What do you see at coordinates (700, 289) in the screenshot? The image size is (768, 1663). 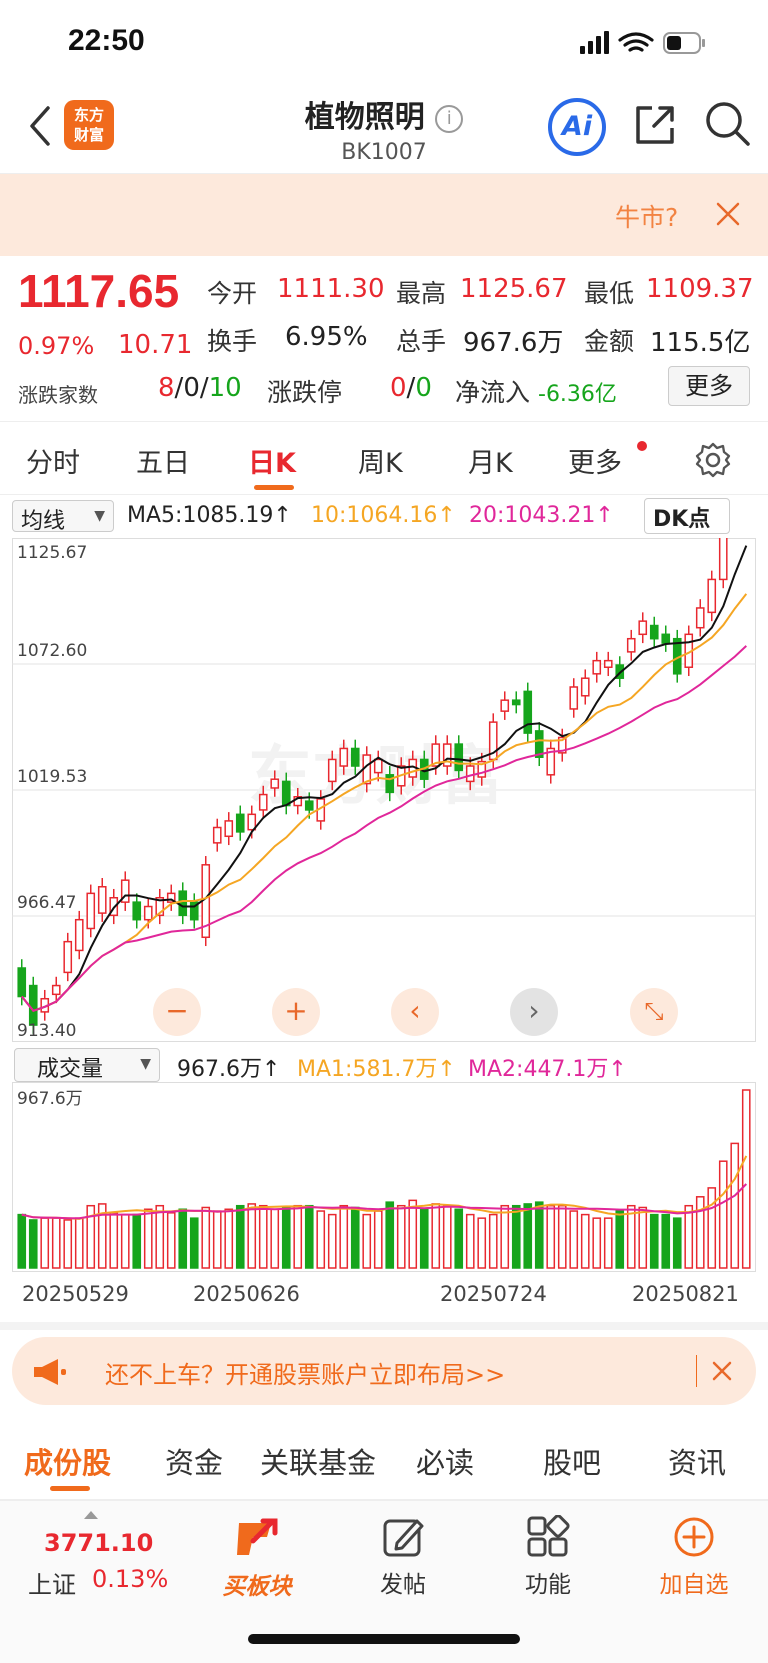 I see `low-value: 1109.37` at bounding box center [700, 289].